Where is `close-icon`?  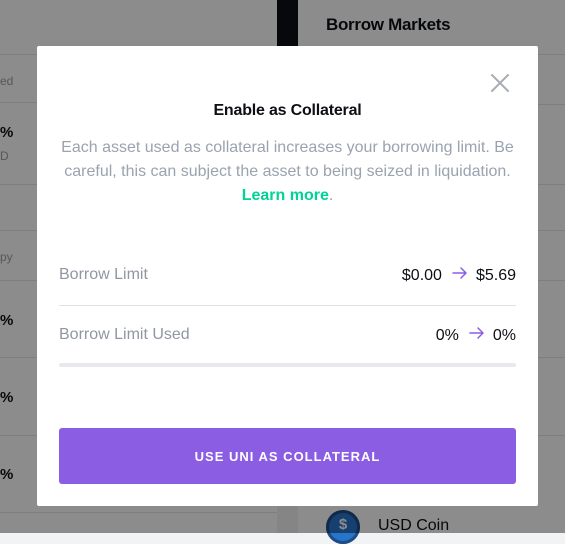
close-icon is located at coordinates (500, 83).